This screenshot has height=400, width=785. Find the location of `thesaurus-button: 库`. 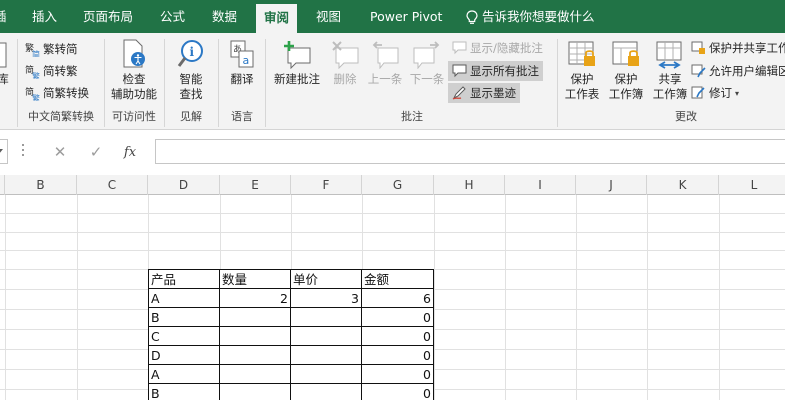

thesaurus-button: 库 is located at coordinates (6, 62).